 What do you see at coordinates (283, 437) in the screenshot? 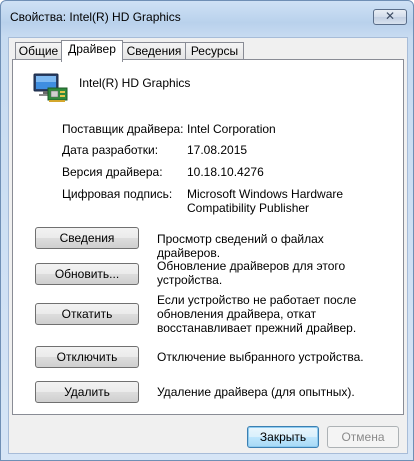
I see `close-dialog-button: Закрыть` at bounding box center [283, 437].